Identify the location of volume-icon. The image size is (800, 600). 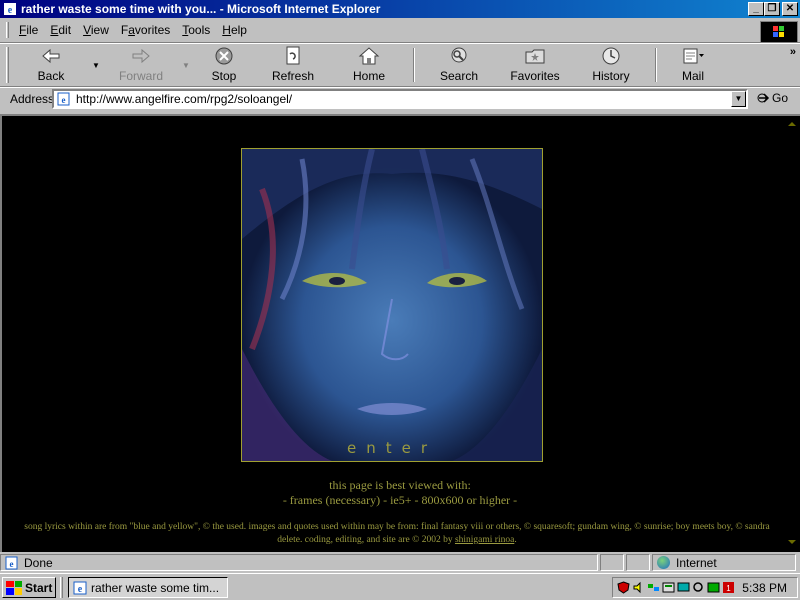
(638, 587).